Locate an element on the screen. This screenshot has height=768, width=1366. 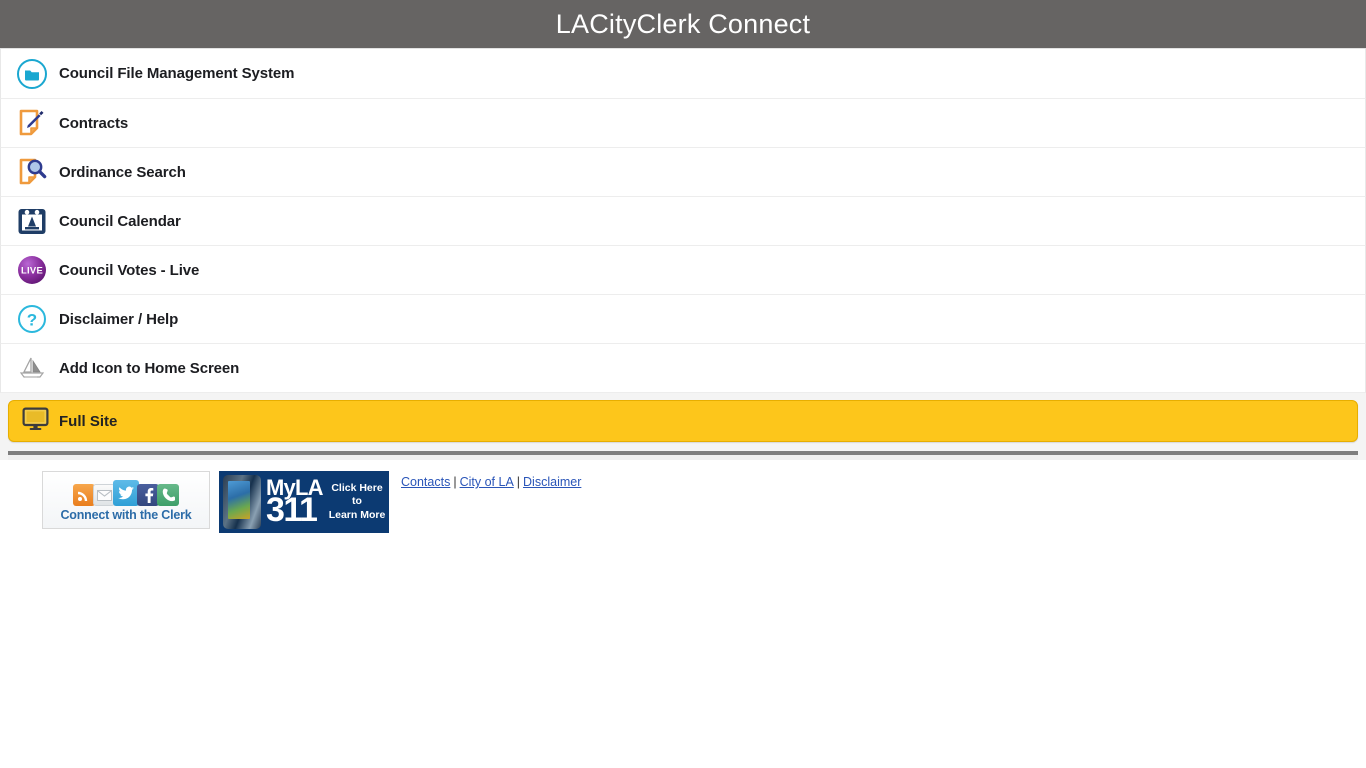
full-site-button: Full Site is located at coordinates (683, 421).